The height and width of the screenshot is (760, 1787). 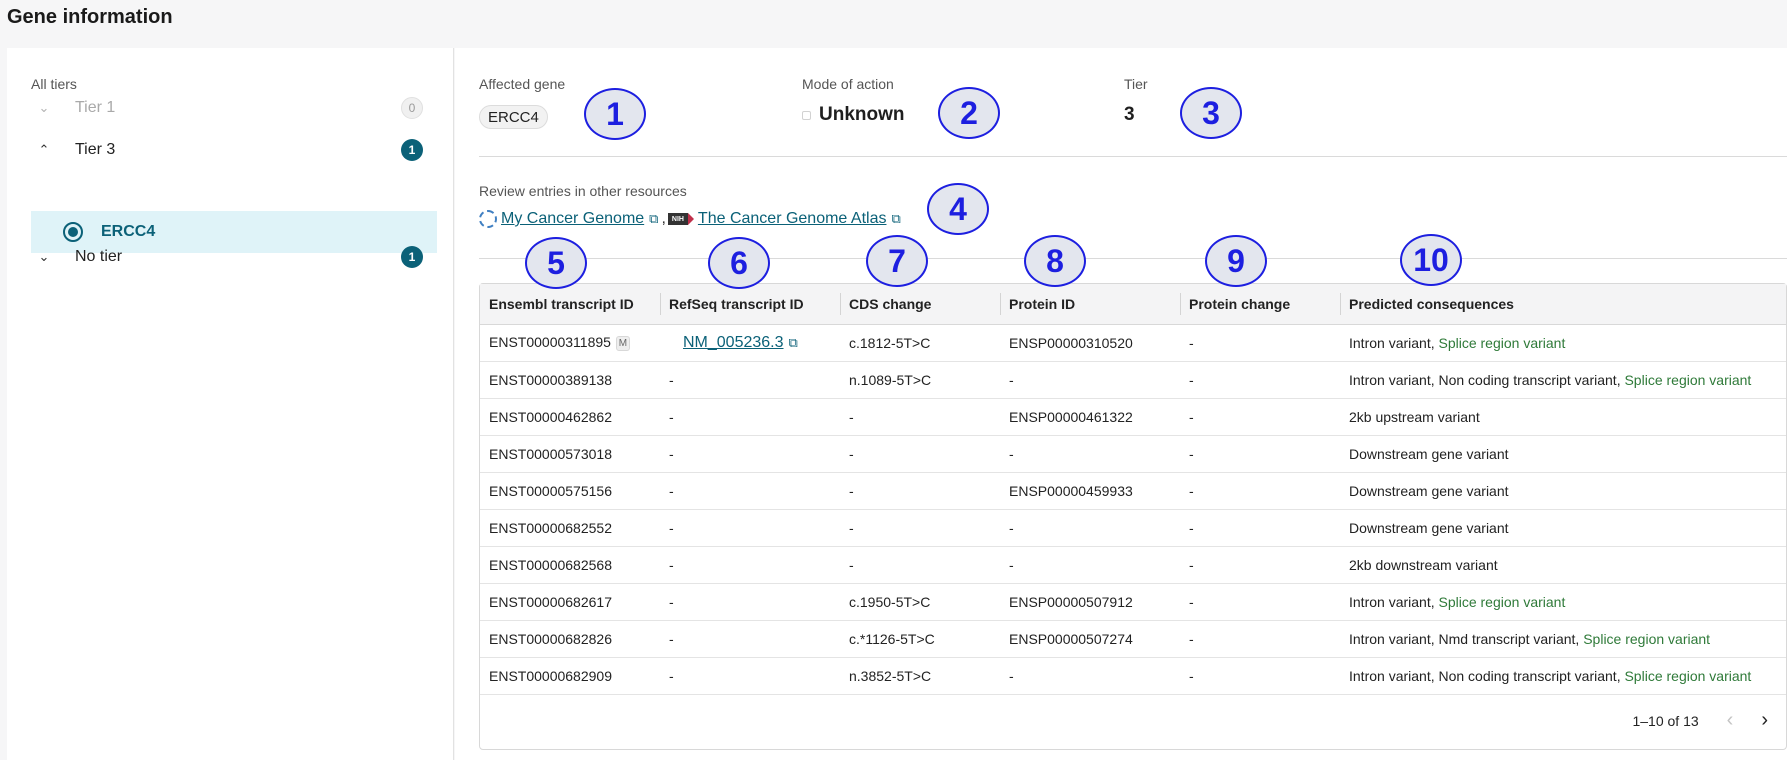 I want to click on resources-divider, so click(x=1133, y=258).